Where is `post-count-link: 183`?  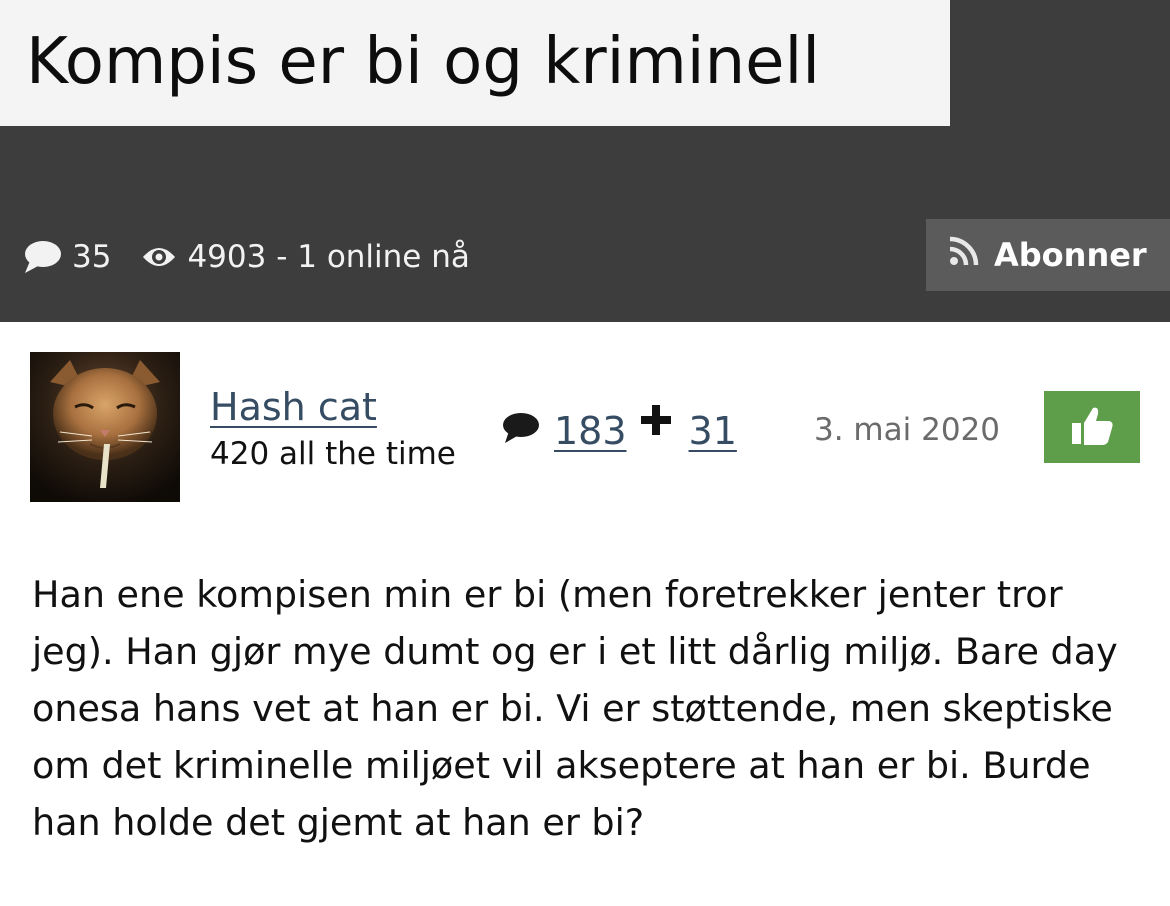 post-count-link: 183 is located at coordinates (590, 431).